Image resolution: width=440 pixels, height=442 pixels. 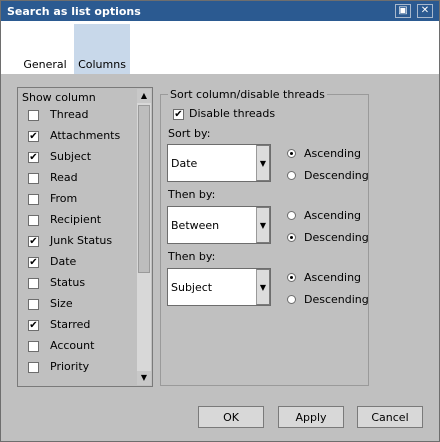 I want to click on close-button: ✕, so click(x=425, y=11).